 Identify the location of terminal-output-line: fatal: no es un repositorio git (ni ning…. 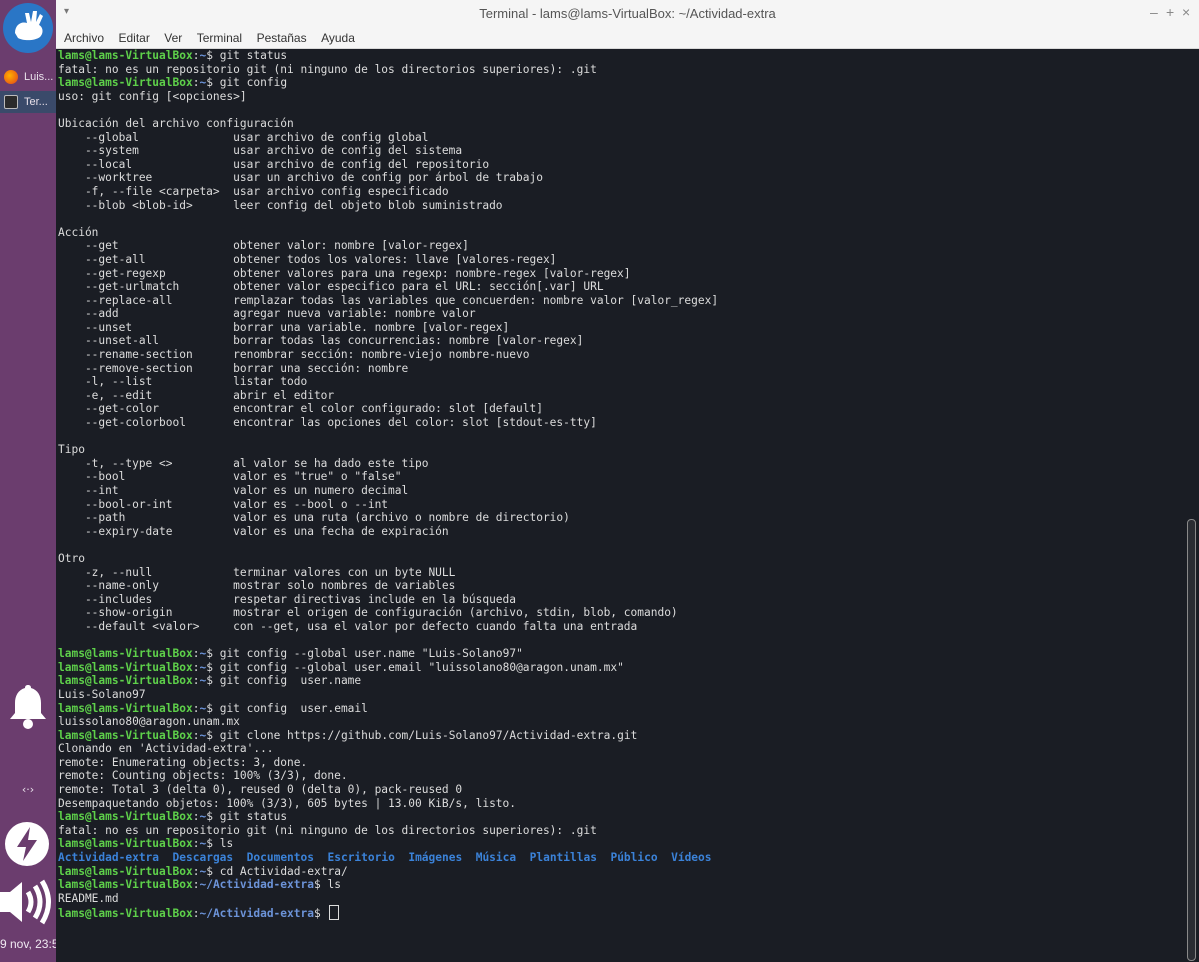
(327, 69).